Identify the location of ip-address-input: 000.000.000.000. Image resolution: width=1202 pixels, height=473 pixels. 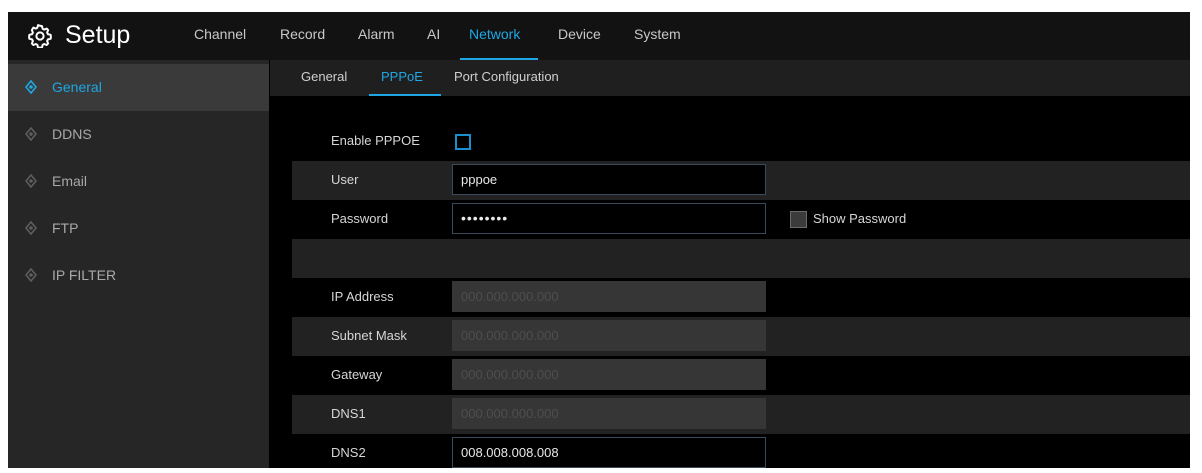
(609, 296).